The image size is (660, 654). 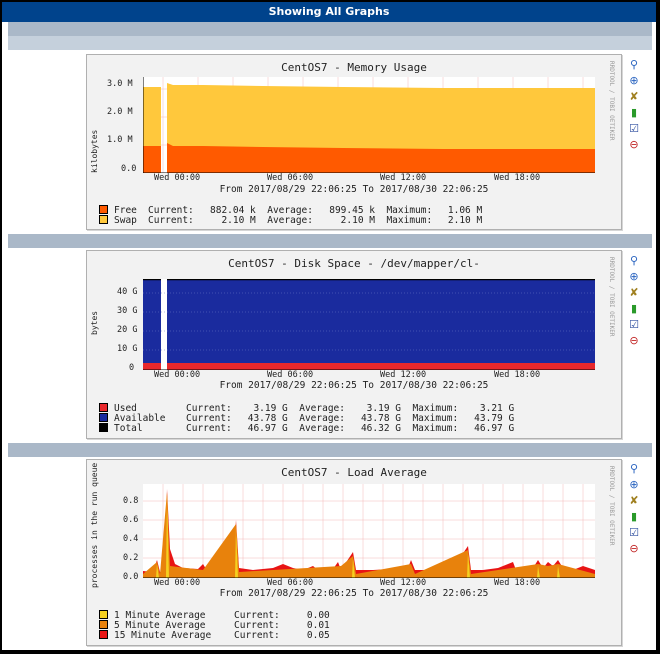 What do you see at coordinates (131, 520) in the screenshot?
I see `y-tick: 0.6` at bounding box center [131, 520].